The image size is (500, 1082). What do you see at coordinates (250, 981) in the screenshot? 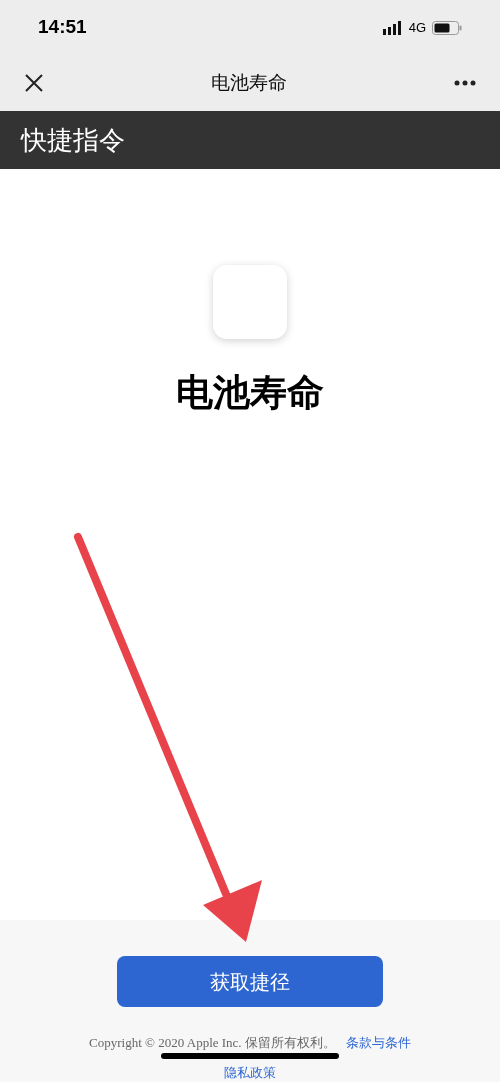
I see `get-shortcut-button: 获取捷径` at bounding box center [250, 981].